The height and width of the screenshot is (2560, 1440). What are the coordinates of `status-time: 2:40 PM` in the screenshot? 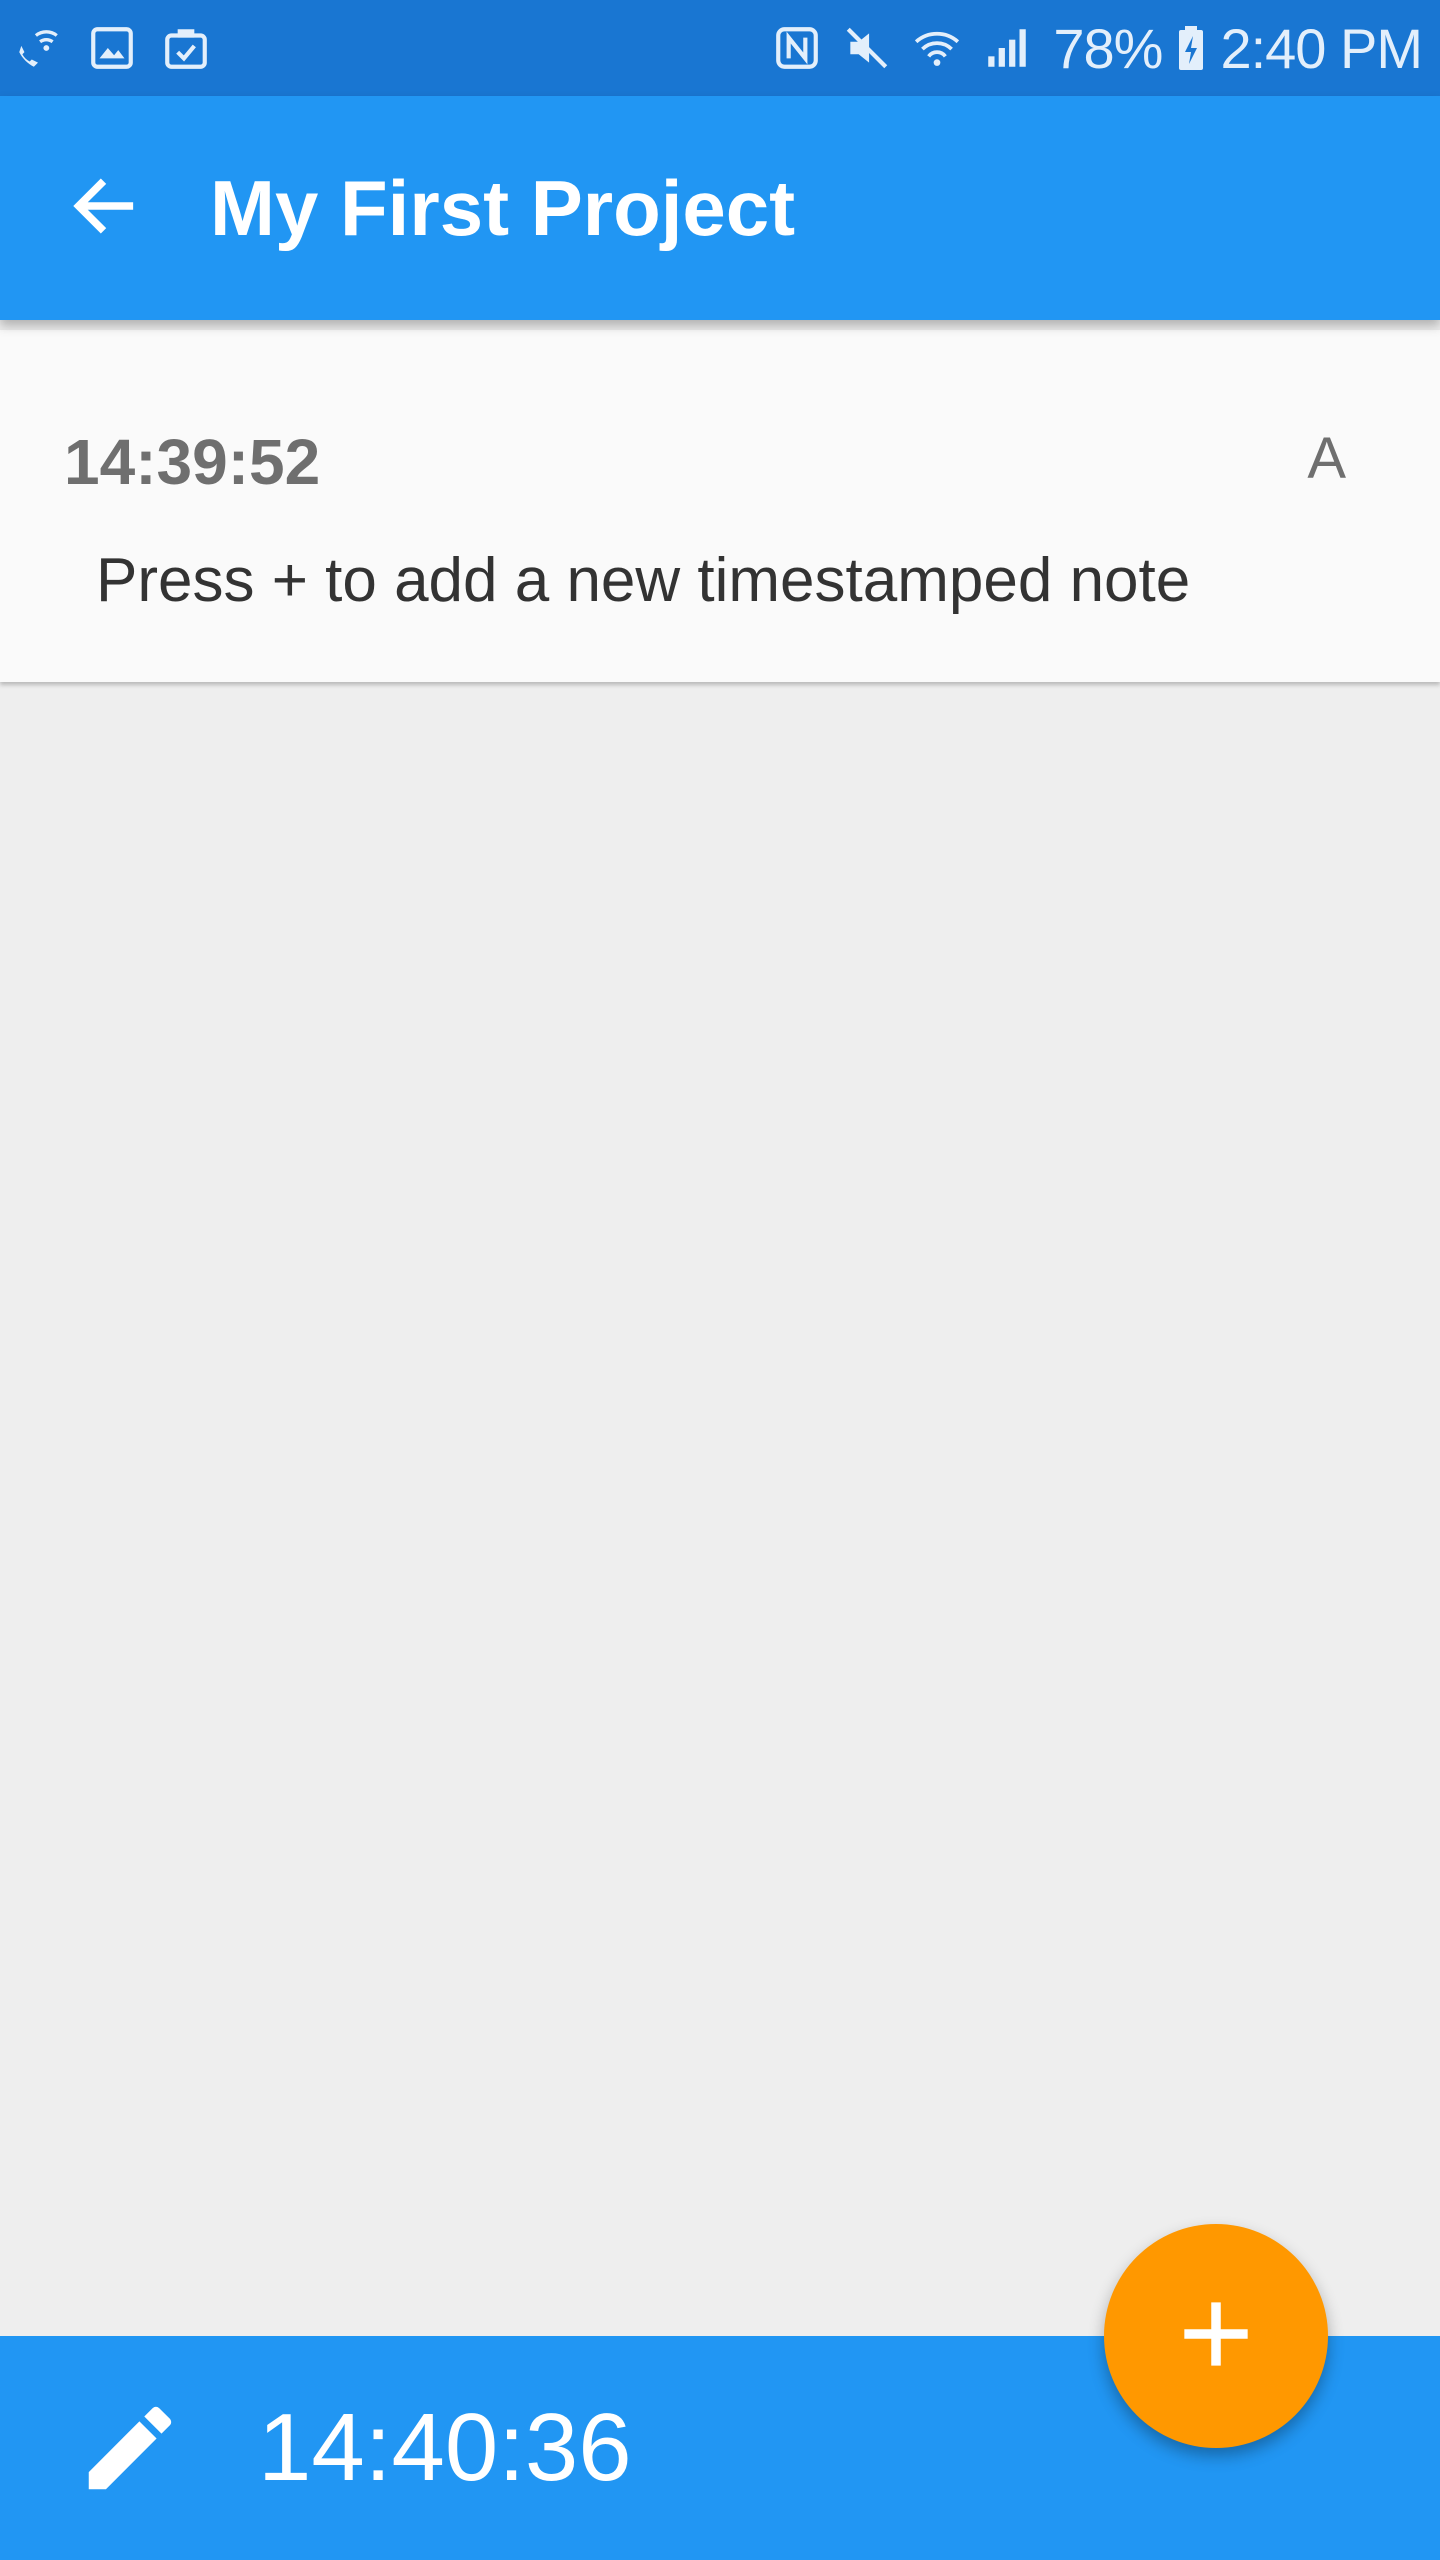 It's located at (1321, 48).